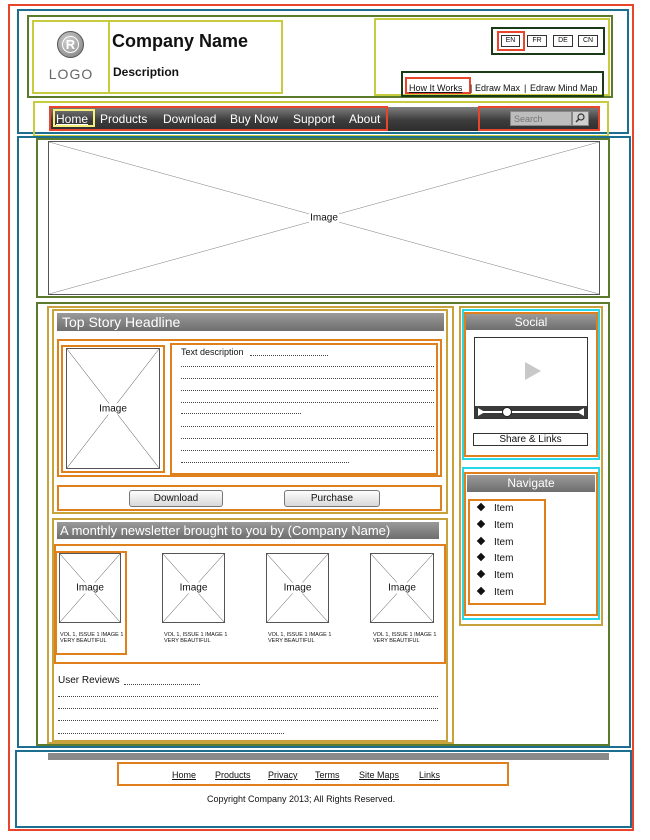 The height and width of the screenshot is (840, 650). I want to click on navigate-title: Navigate, so click(531, 483).